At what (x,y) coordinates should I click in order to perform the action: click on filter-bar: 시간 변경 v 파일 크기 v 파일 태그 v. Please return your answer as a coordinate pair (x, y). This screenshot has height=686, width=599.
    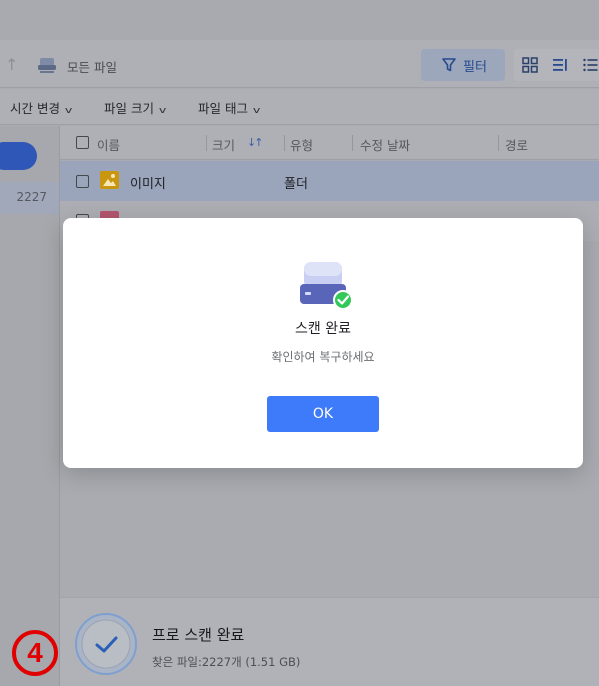
    Looking at the image, I should click on (299, 107).